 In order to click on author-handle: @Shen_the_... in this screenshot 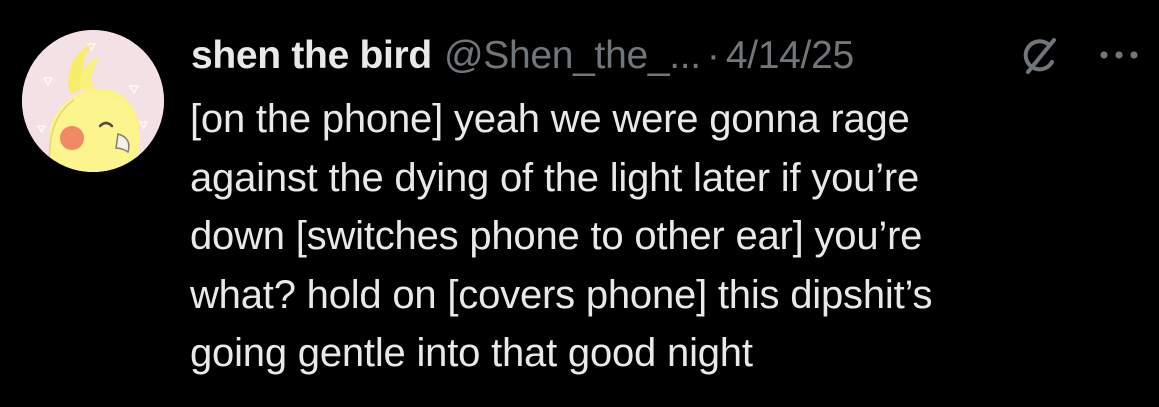, I will do `click(572, 56)`.